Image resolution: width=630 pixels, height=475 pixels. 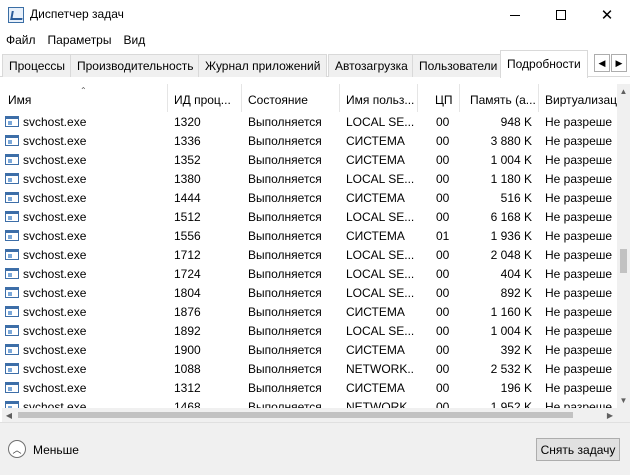 I want to click on vertical-scroll-thumb, so click(x=623, y=261).